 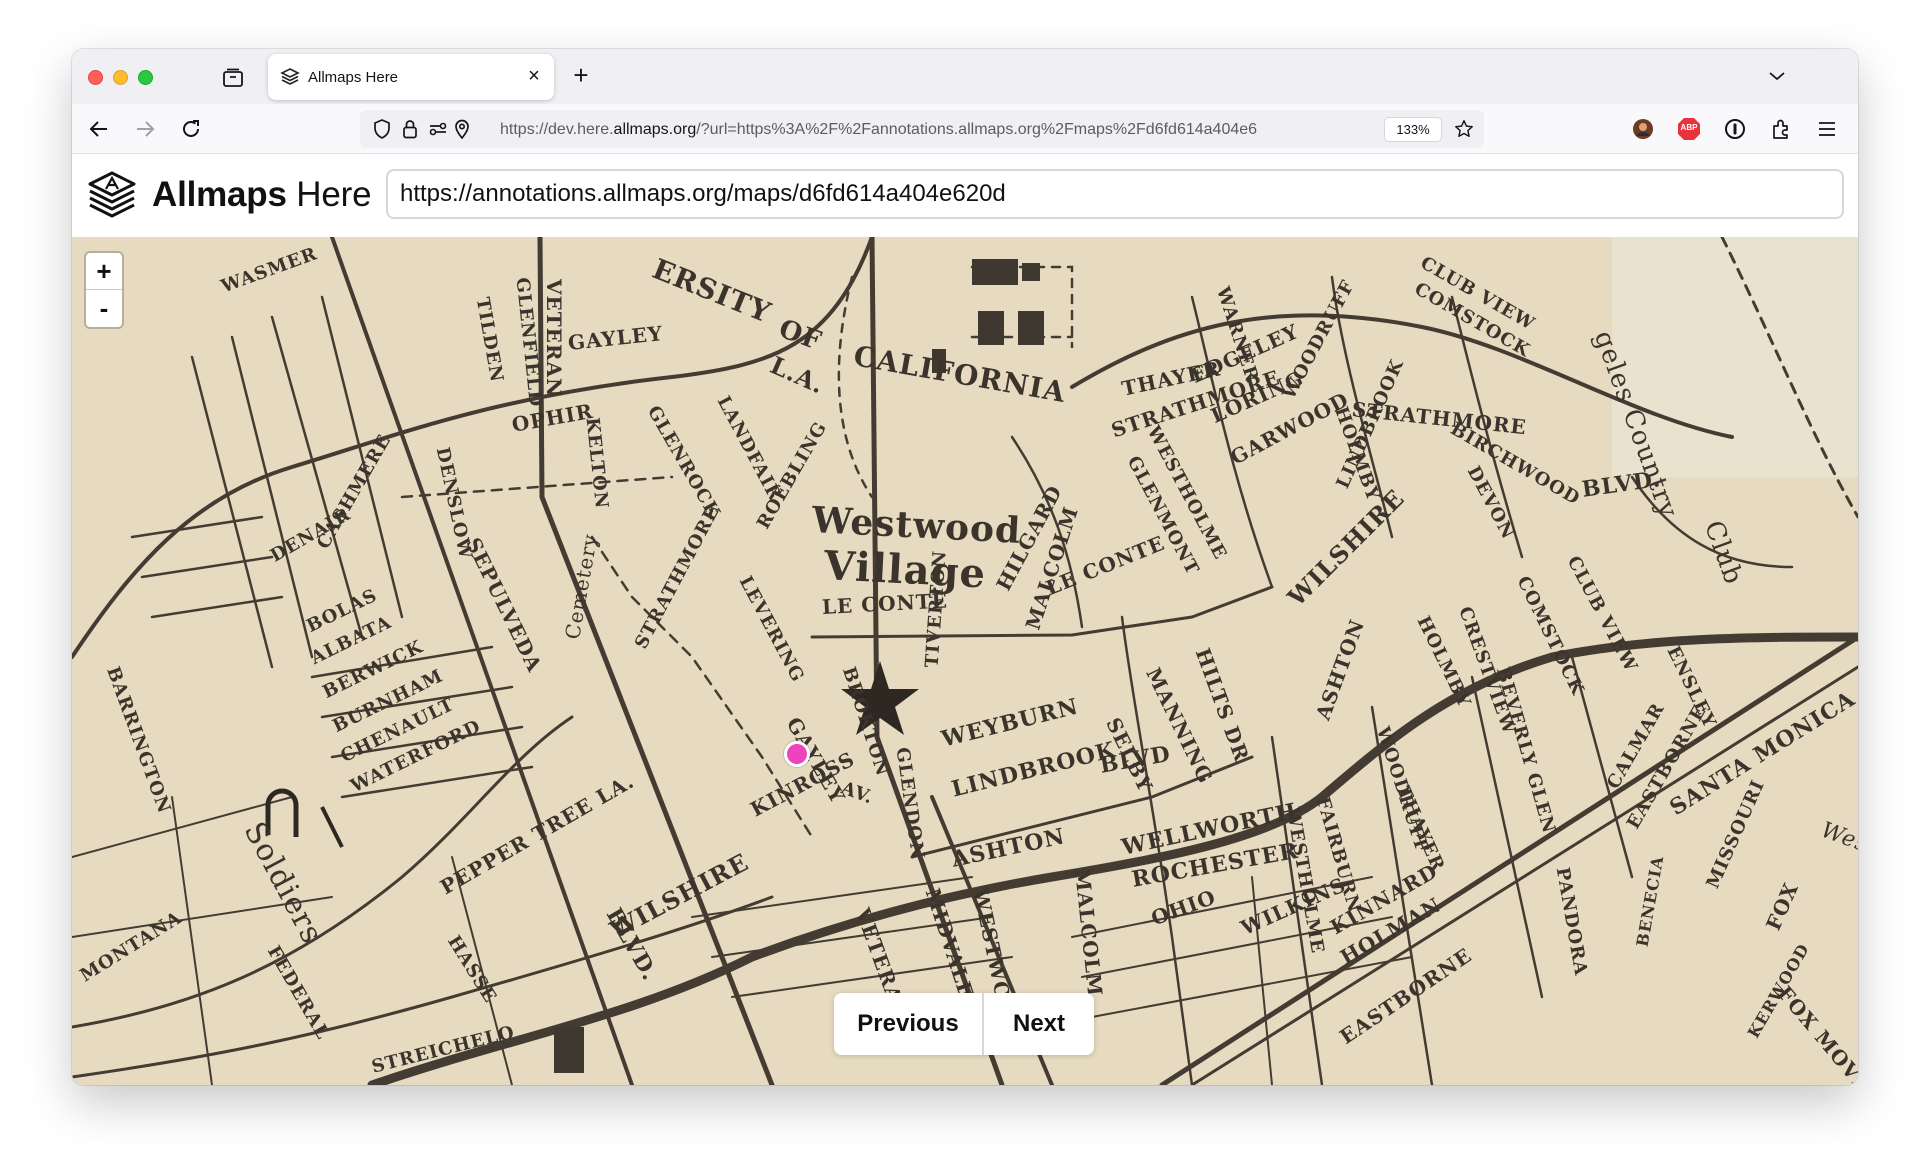 What do you see at coordinates (112, 196) in the screenshot?
I see `allmaps-logo-icon` at bounding box center [112, 196].